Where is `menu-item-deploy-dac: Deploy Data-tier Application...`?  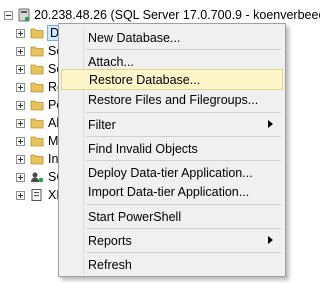
menu-item-deploy-dac: Deploy Data-tier Application... is located at coordinates (172, 172).